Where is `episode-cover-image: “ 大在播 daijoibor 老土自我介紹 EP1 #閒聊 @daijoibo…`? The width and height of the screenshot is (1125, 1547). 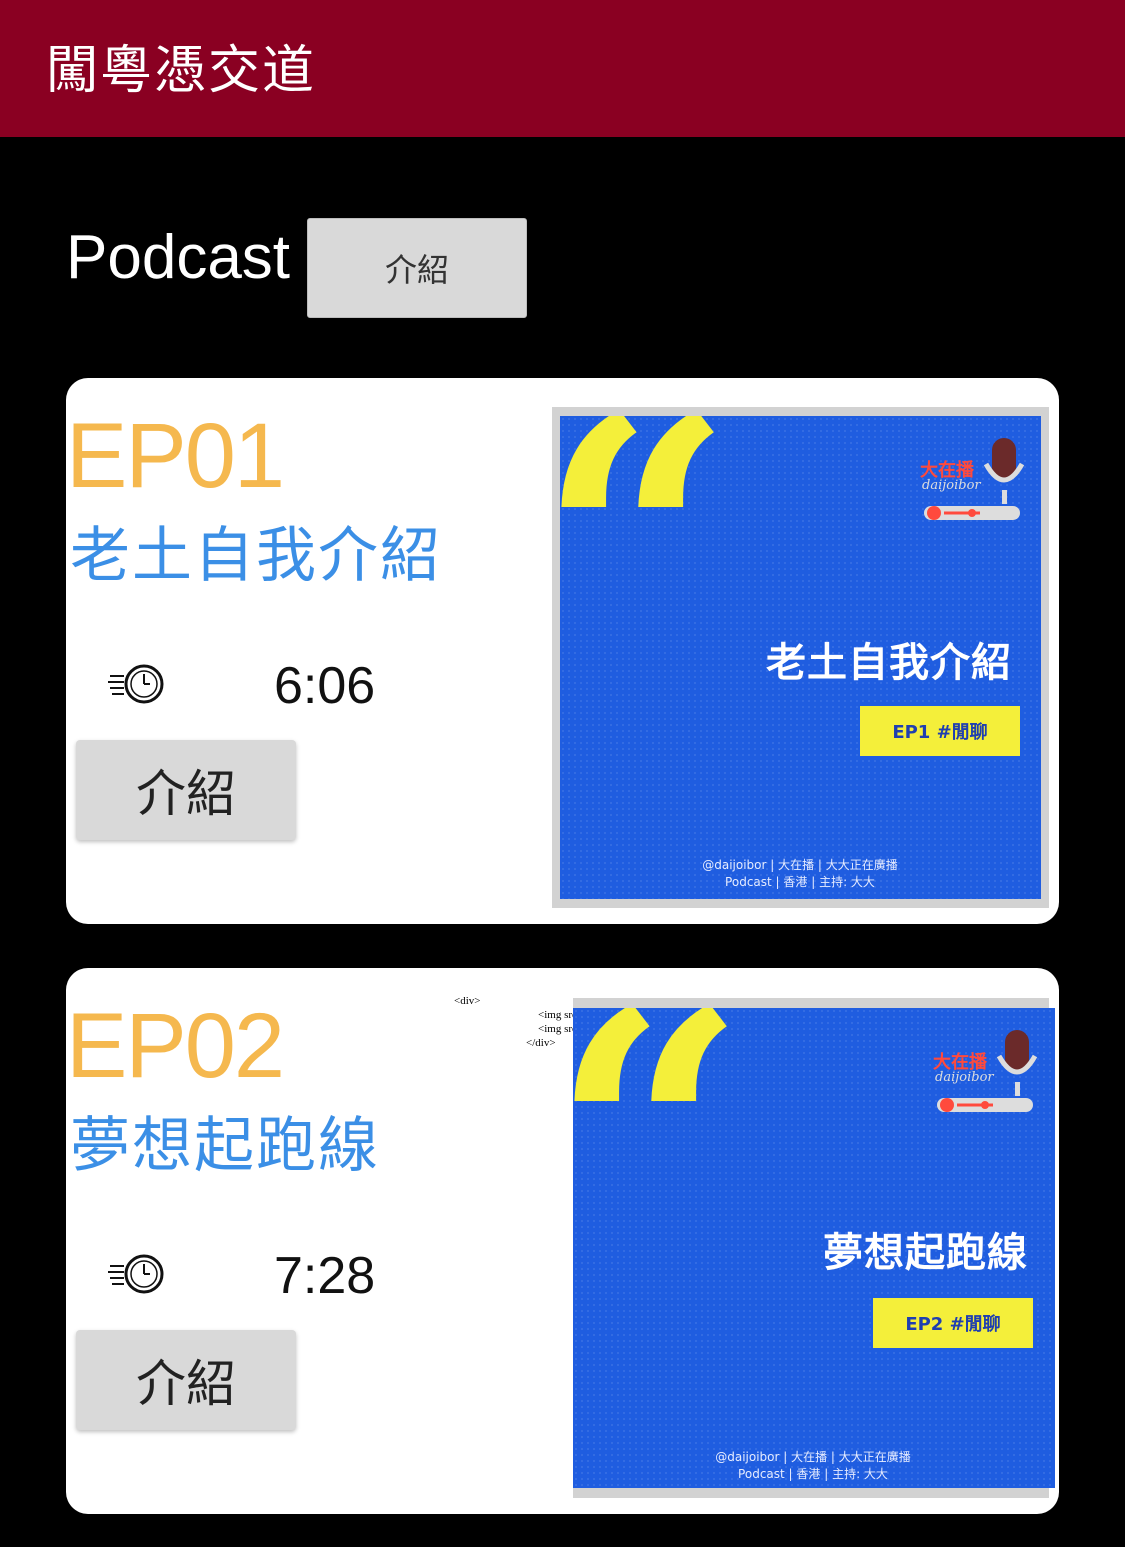
episode-cover-image: “ 大在播 daijoibor 老土自我介紹 EP1 #閒聊 @daijoibo… is located at coordinates (800, 657).